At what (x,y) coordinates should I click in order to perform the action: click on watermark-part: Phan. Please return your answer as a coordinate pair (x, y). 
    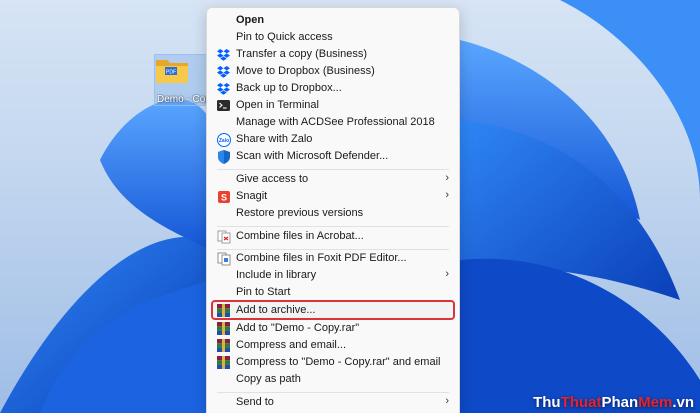
    Looking at the image, I should click on (620, 402).